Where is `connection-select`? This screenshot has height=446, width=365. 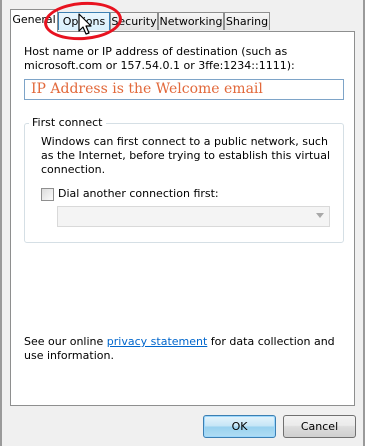
connection-select is located at coordinates (193, 216).